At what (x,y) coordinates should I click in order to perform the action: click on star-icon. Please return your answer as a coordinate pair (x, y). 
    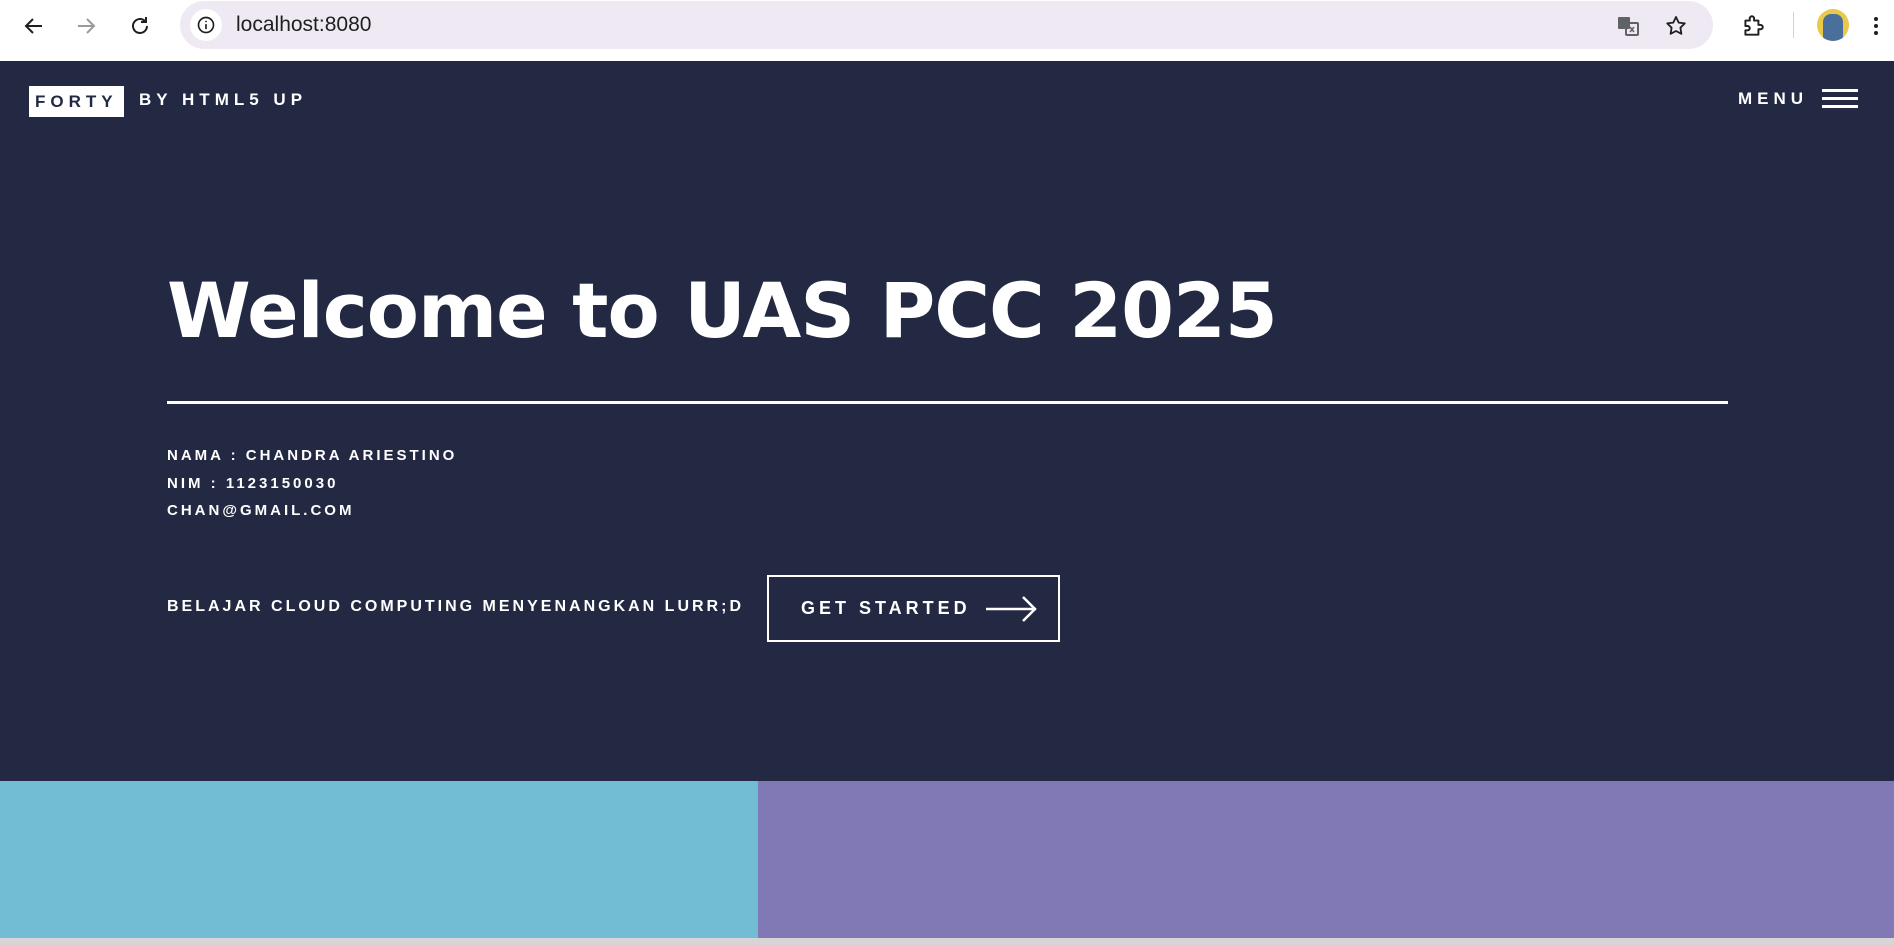
    Looking at the image, I should click on (1676, 25).